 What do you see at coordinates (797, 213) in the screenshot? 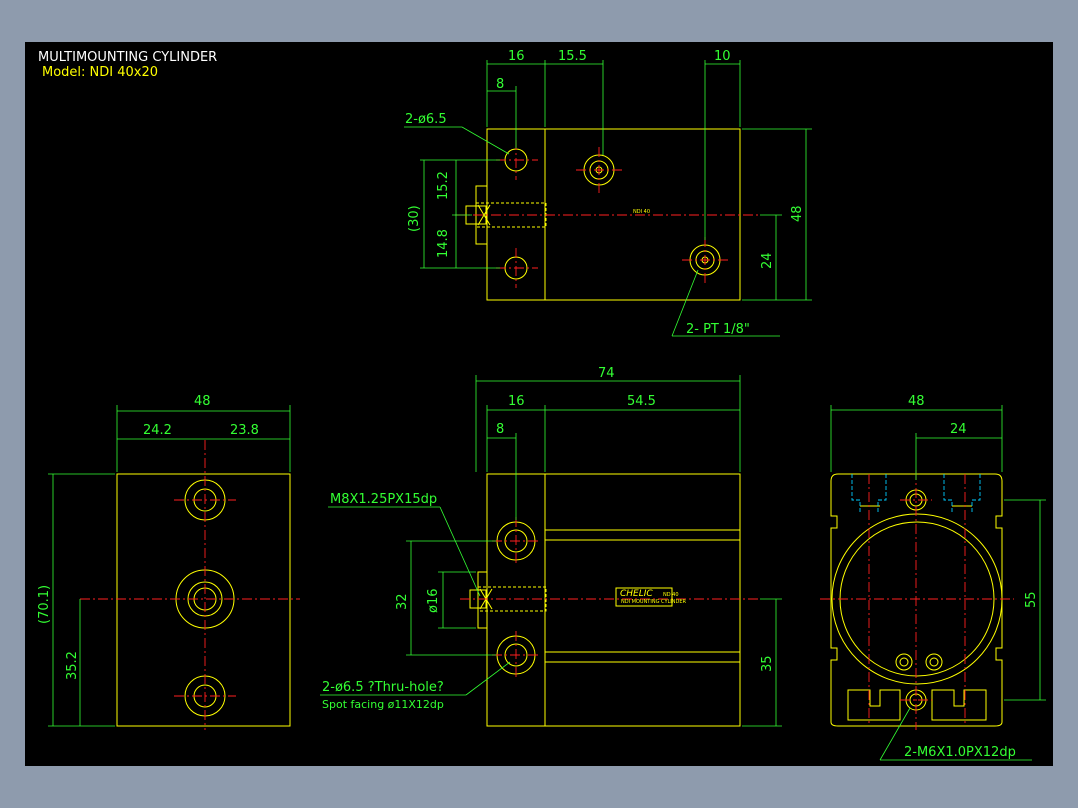
I see `top-dim-48: 48` at bounding box center [797, 213].